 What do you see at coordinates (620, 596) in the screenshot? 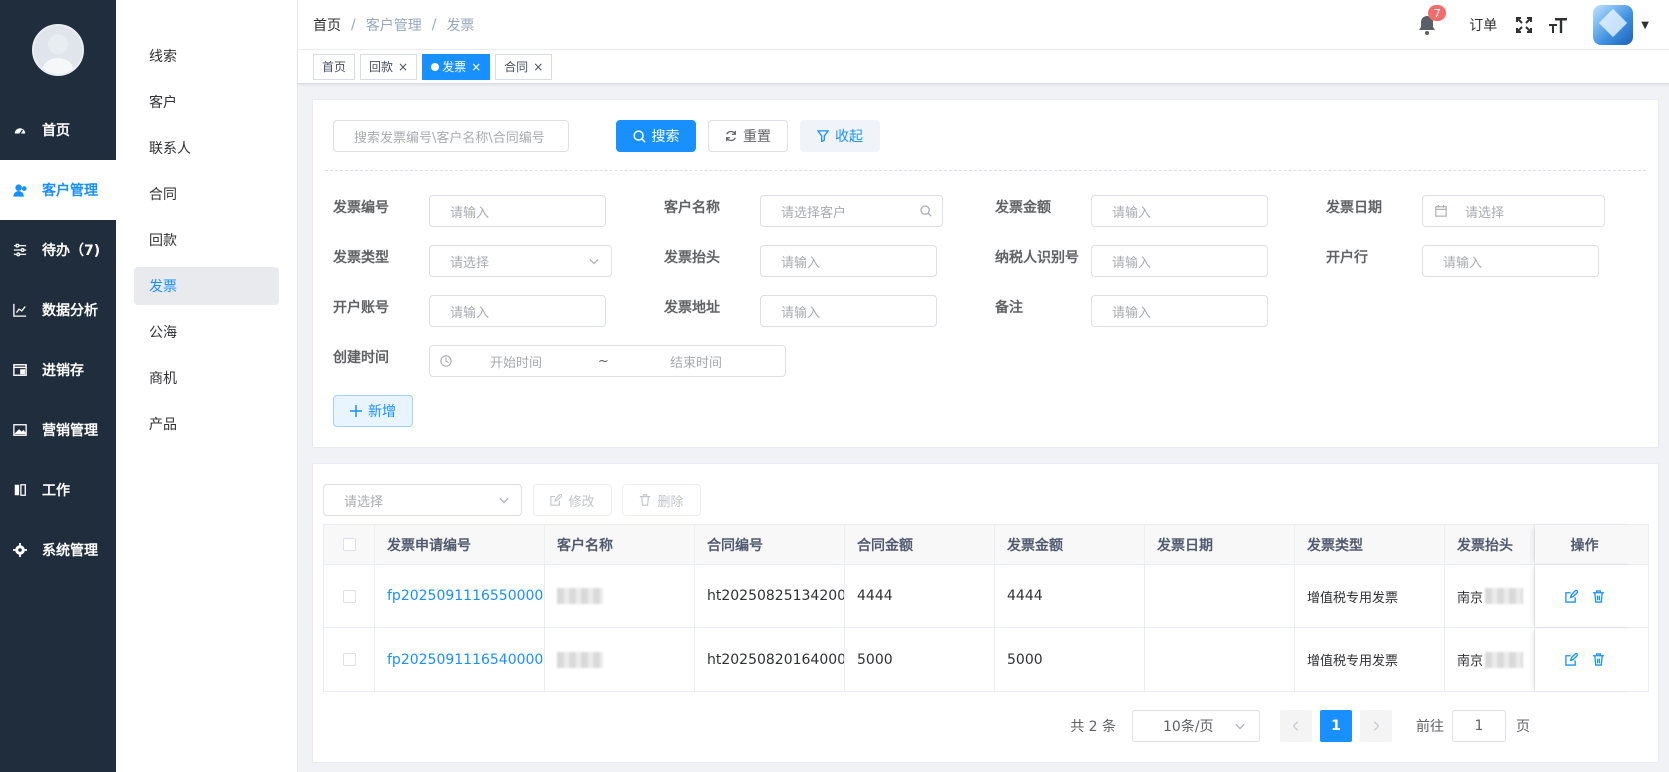
I see `customer-cell` at bounding box center [620, 596].